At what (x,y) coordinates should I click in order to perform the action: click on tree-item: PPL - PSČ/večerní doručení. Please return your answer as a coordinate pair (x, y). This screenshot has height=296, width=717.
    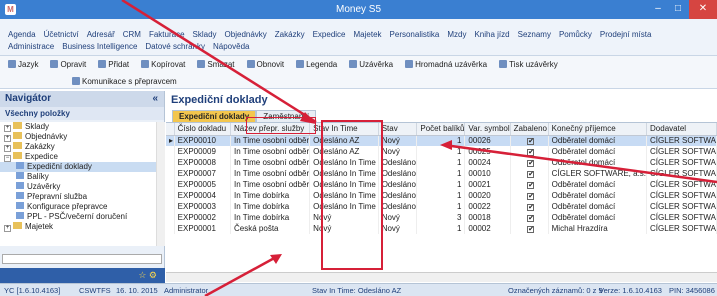
    Looking at the image, I should click on (78, 217).